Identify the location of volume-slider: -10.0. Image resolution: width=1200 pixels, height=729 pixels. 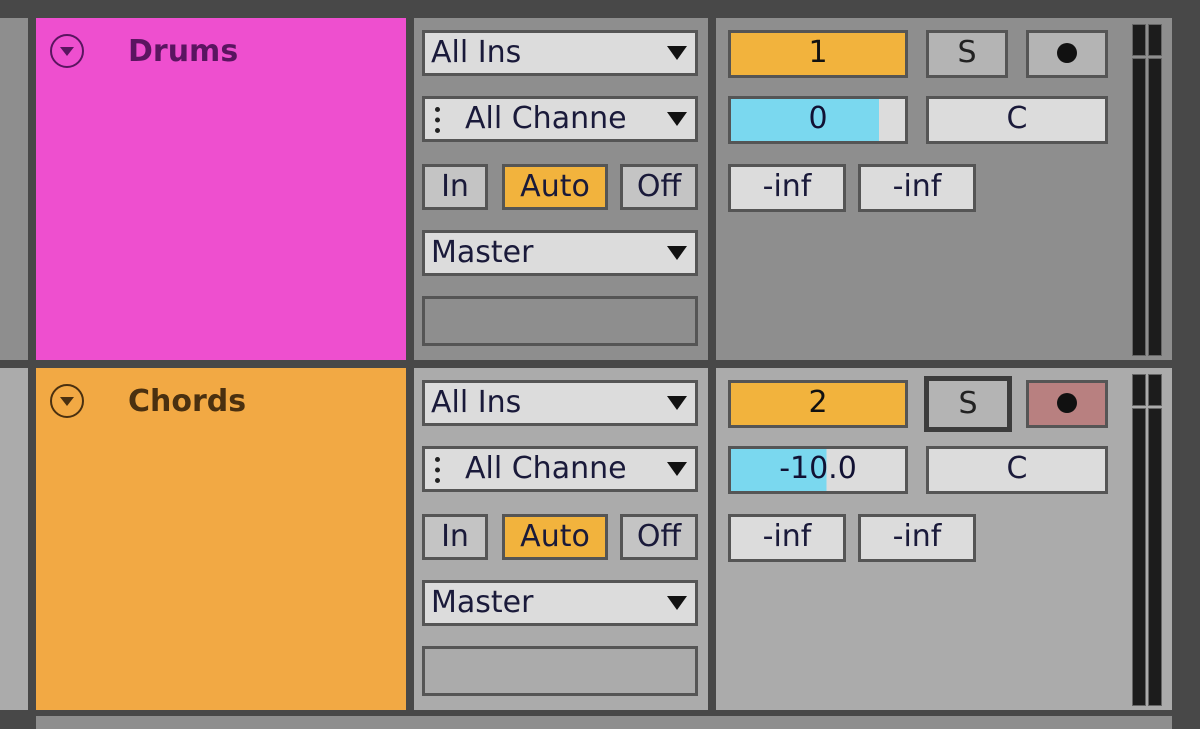
(818, 470).